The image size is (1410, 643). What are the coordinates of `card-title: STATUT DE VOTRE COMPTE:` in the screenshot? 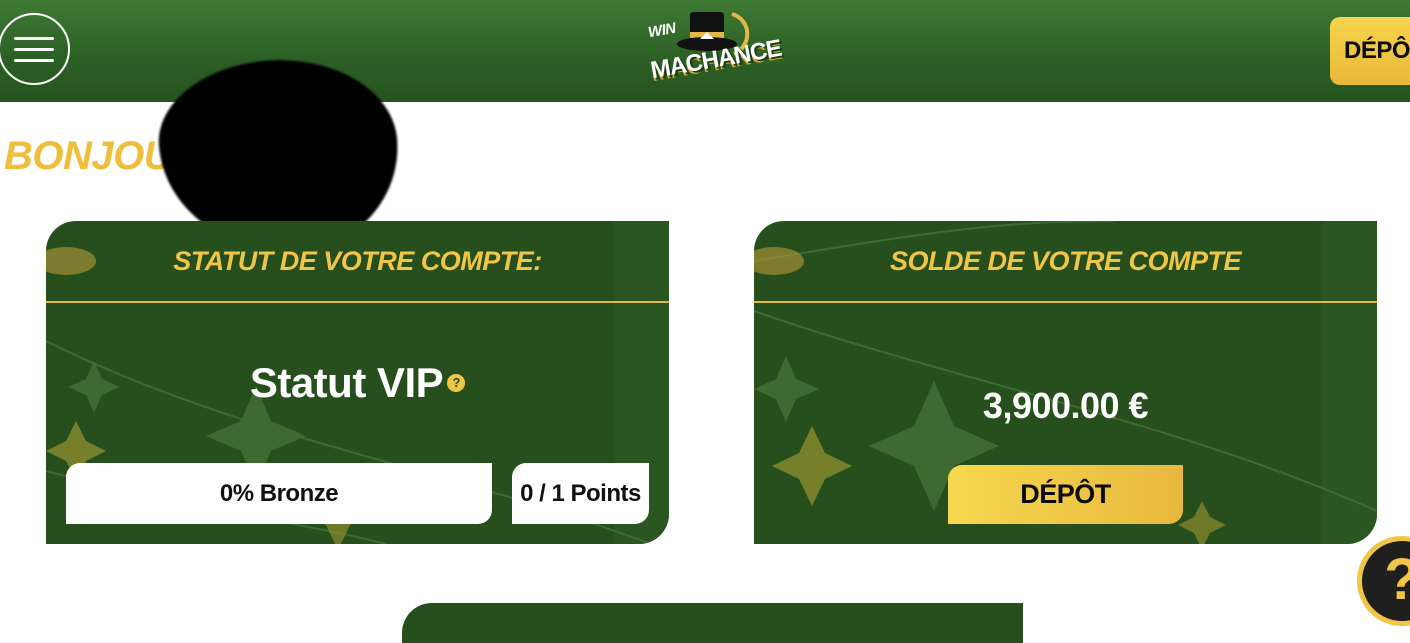 It's located at (357, 260).